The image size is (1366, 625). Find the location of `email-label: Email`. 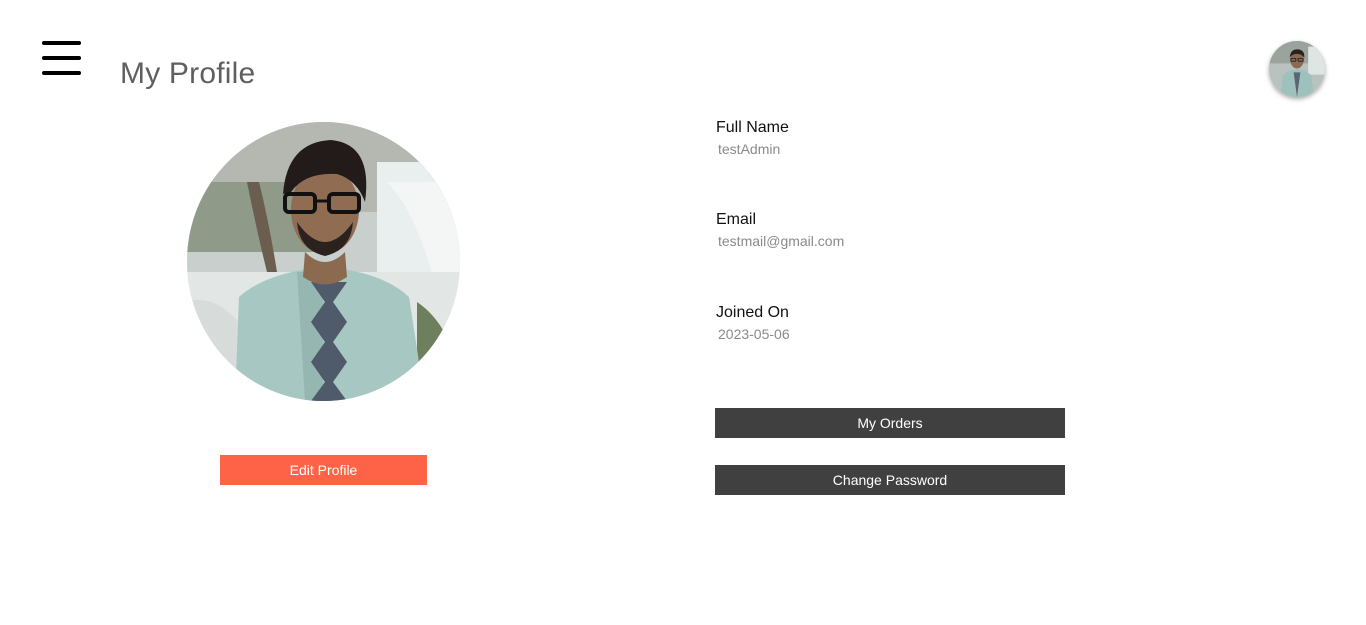

email-label: Email is located at coordinates (736, 219).